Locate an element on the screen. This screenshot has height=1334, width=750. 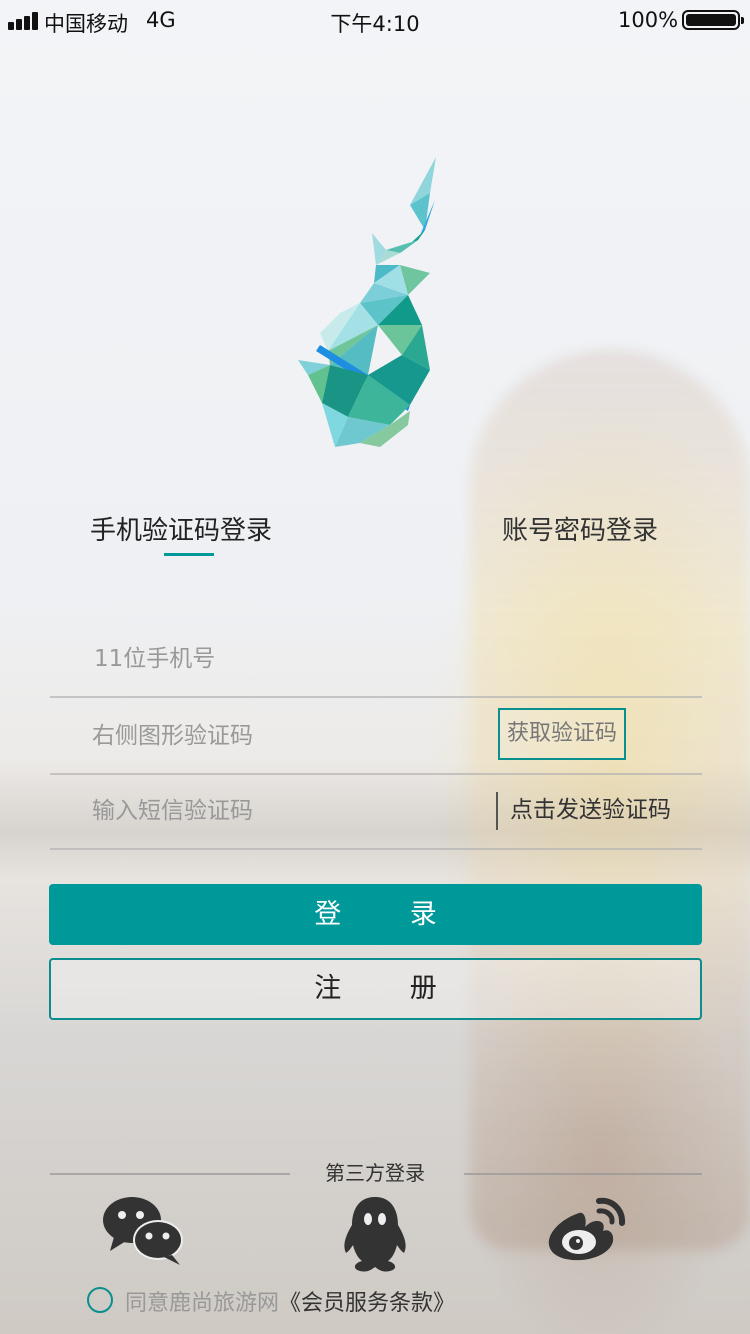
battery-percent: 100% is located at coordinates (648, 20).